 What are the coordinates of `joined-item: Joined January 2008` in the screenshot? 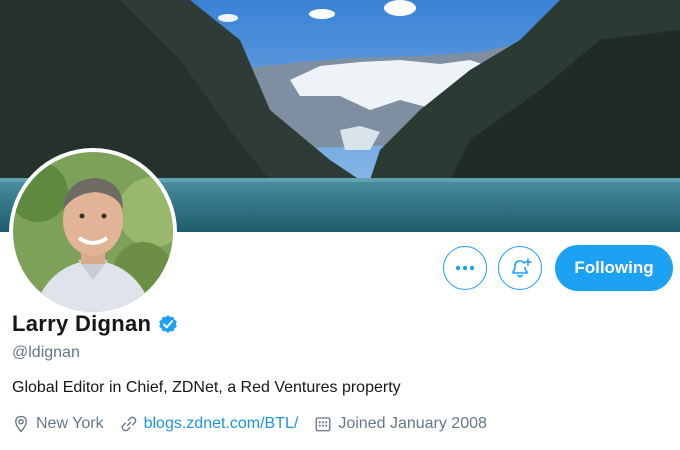 It's located at (400, 424).